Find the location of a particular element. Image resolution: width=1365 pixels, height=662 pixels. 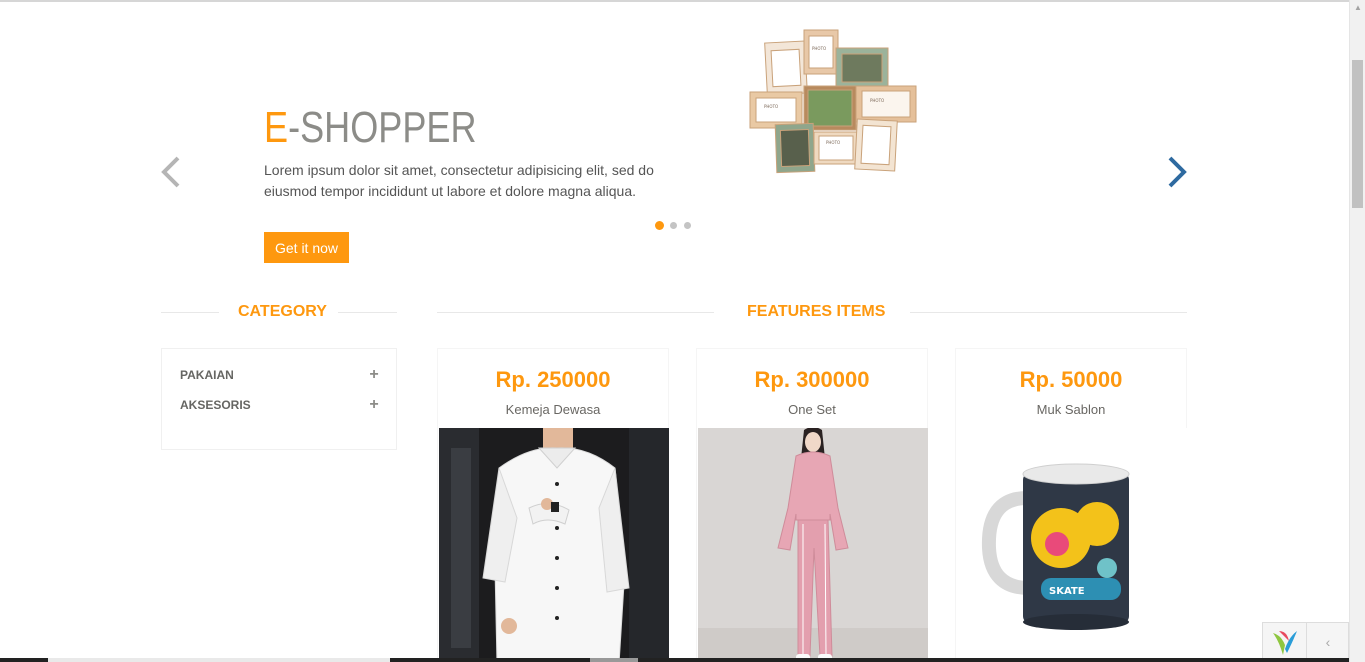

product-image-printed-mug: SKATE is located at coordinates (1072, 545).